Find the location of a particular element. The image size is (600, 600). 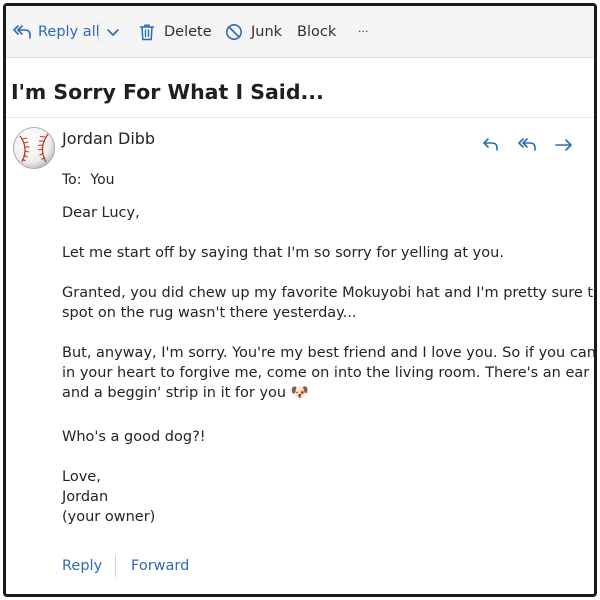

reply-icon is located at coordinates (491, 145).